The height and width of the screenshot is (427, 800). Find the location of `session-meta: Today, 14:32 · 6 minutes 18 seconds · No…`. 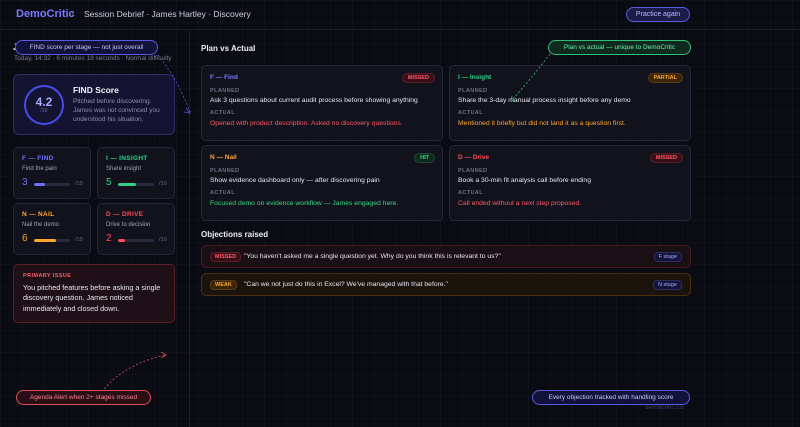

session-meta: Today, 14:32 · 6 minutes 18 seconds · No… is located at coordinates (93, 58).